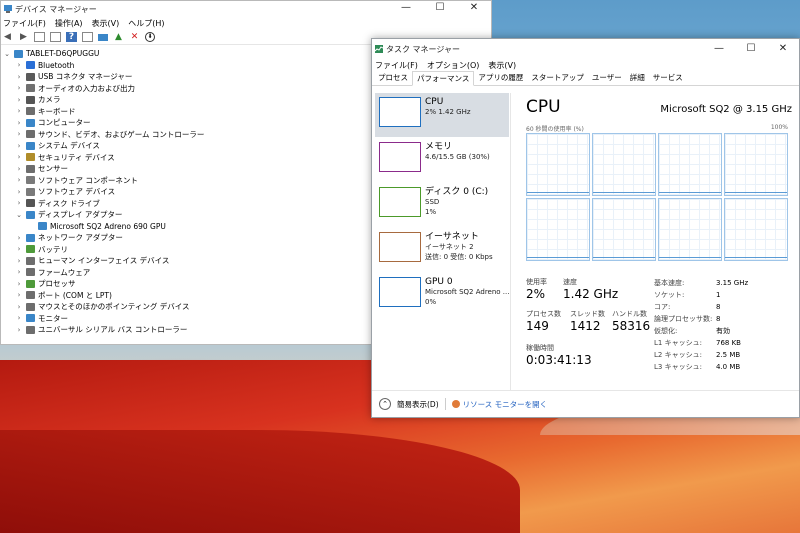  I want to click on spec-row: 仮想化: 有効, so click(723, 331).